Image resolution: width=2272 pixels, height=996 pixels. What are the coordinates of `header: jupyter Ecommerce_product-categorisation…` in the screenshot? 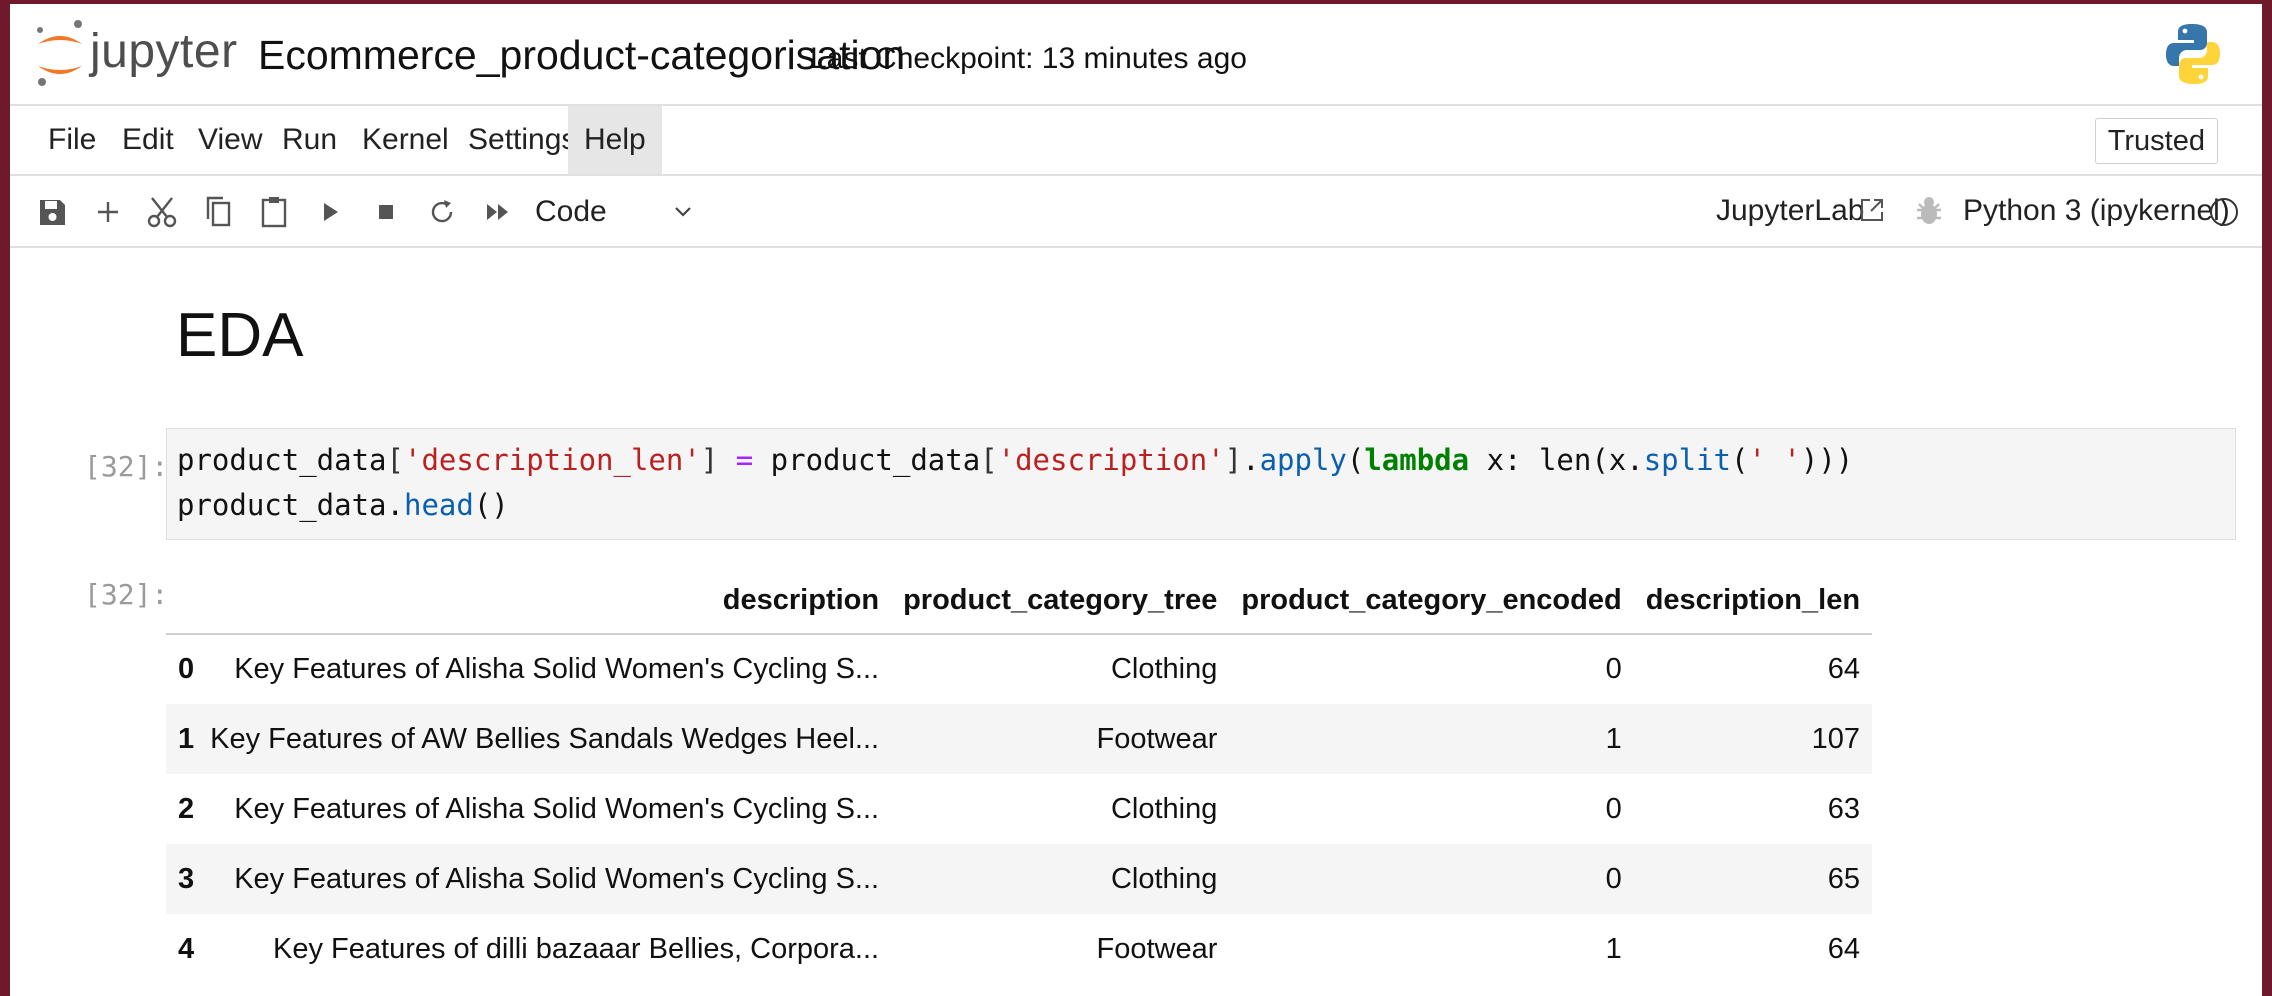 It's located at (1136, 55).